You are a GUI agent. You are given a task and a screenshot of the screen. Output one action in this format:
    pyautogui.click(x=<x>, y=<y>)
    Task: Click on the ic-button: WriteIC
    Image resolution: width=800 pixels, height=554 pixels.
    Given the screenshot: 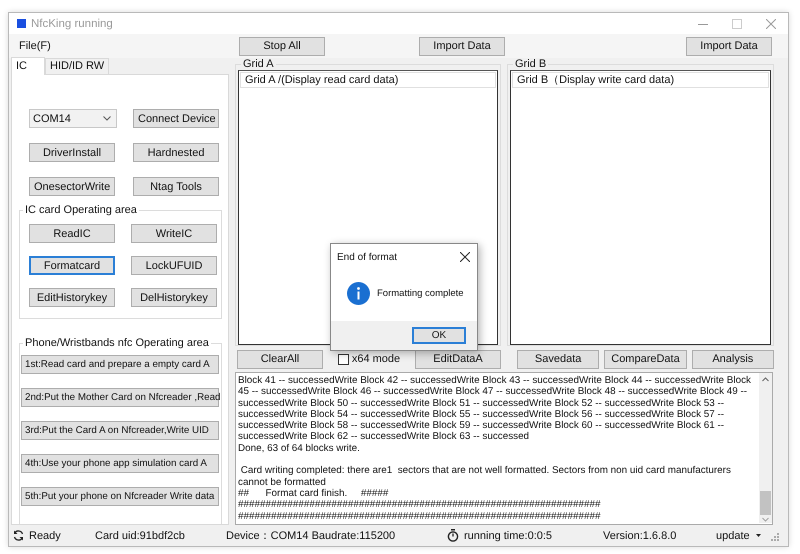 What is the action you would take?
    pyautogui.click(x=174, y=233)
    